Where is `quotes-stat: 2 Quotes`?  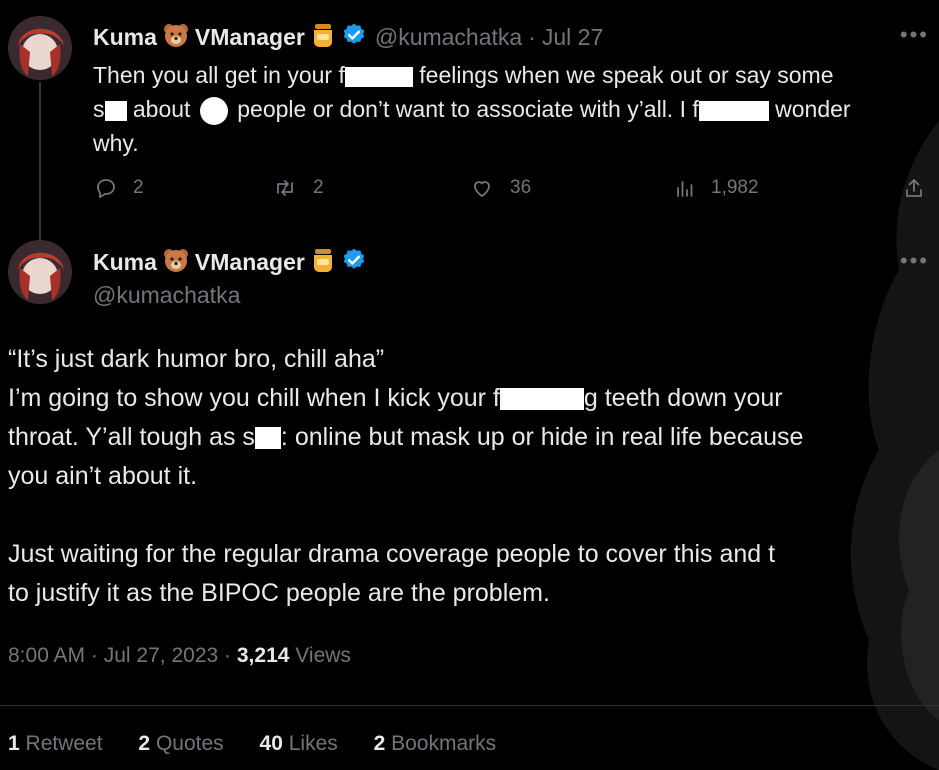 quotes-stat: 2 Quotes is located at coordinates (180, 743).